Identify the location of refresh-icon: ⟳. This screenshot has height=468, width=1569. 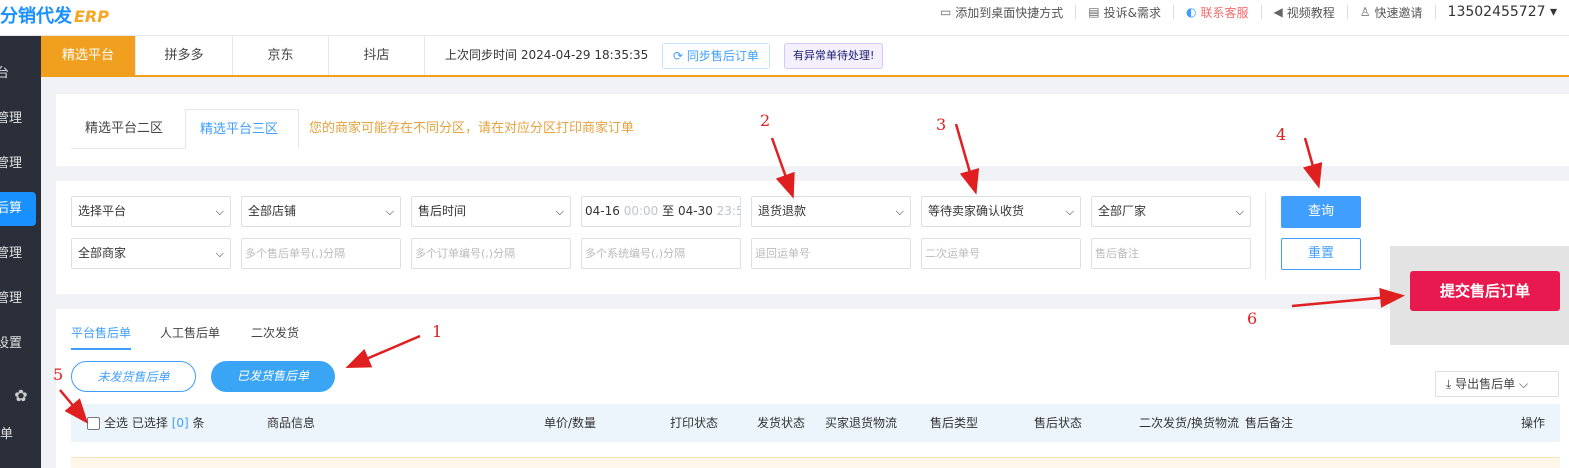
(680, 56).